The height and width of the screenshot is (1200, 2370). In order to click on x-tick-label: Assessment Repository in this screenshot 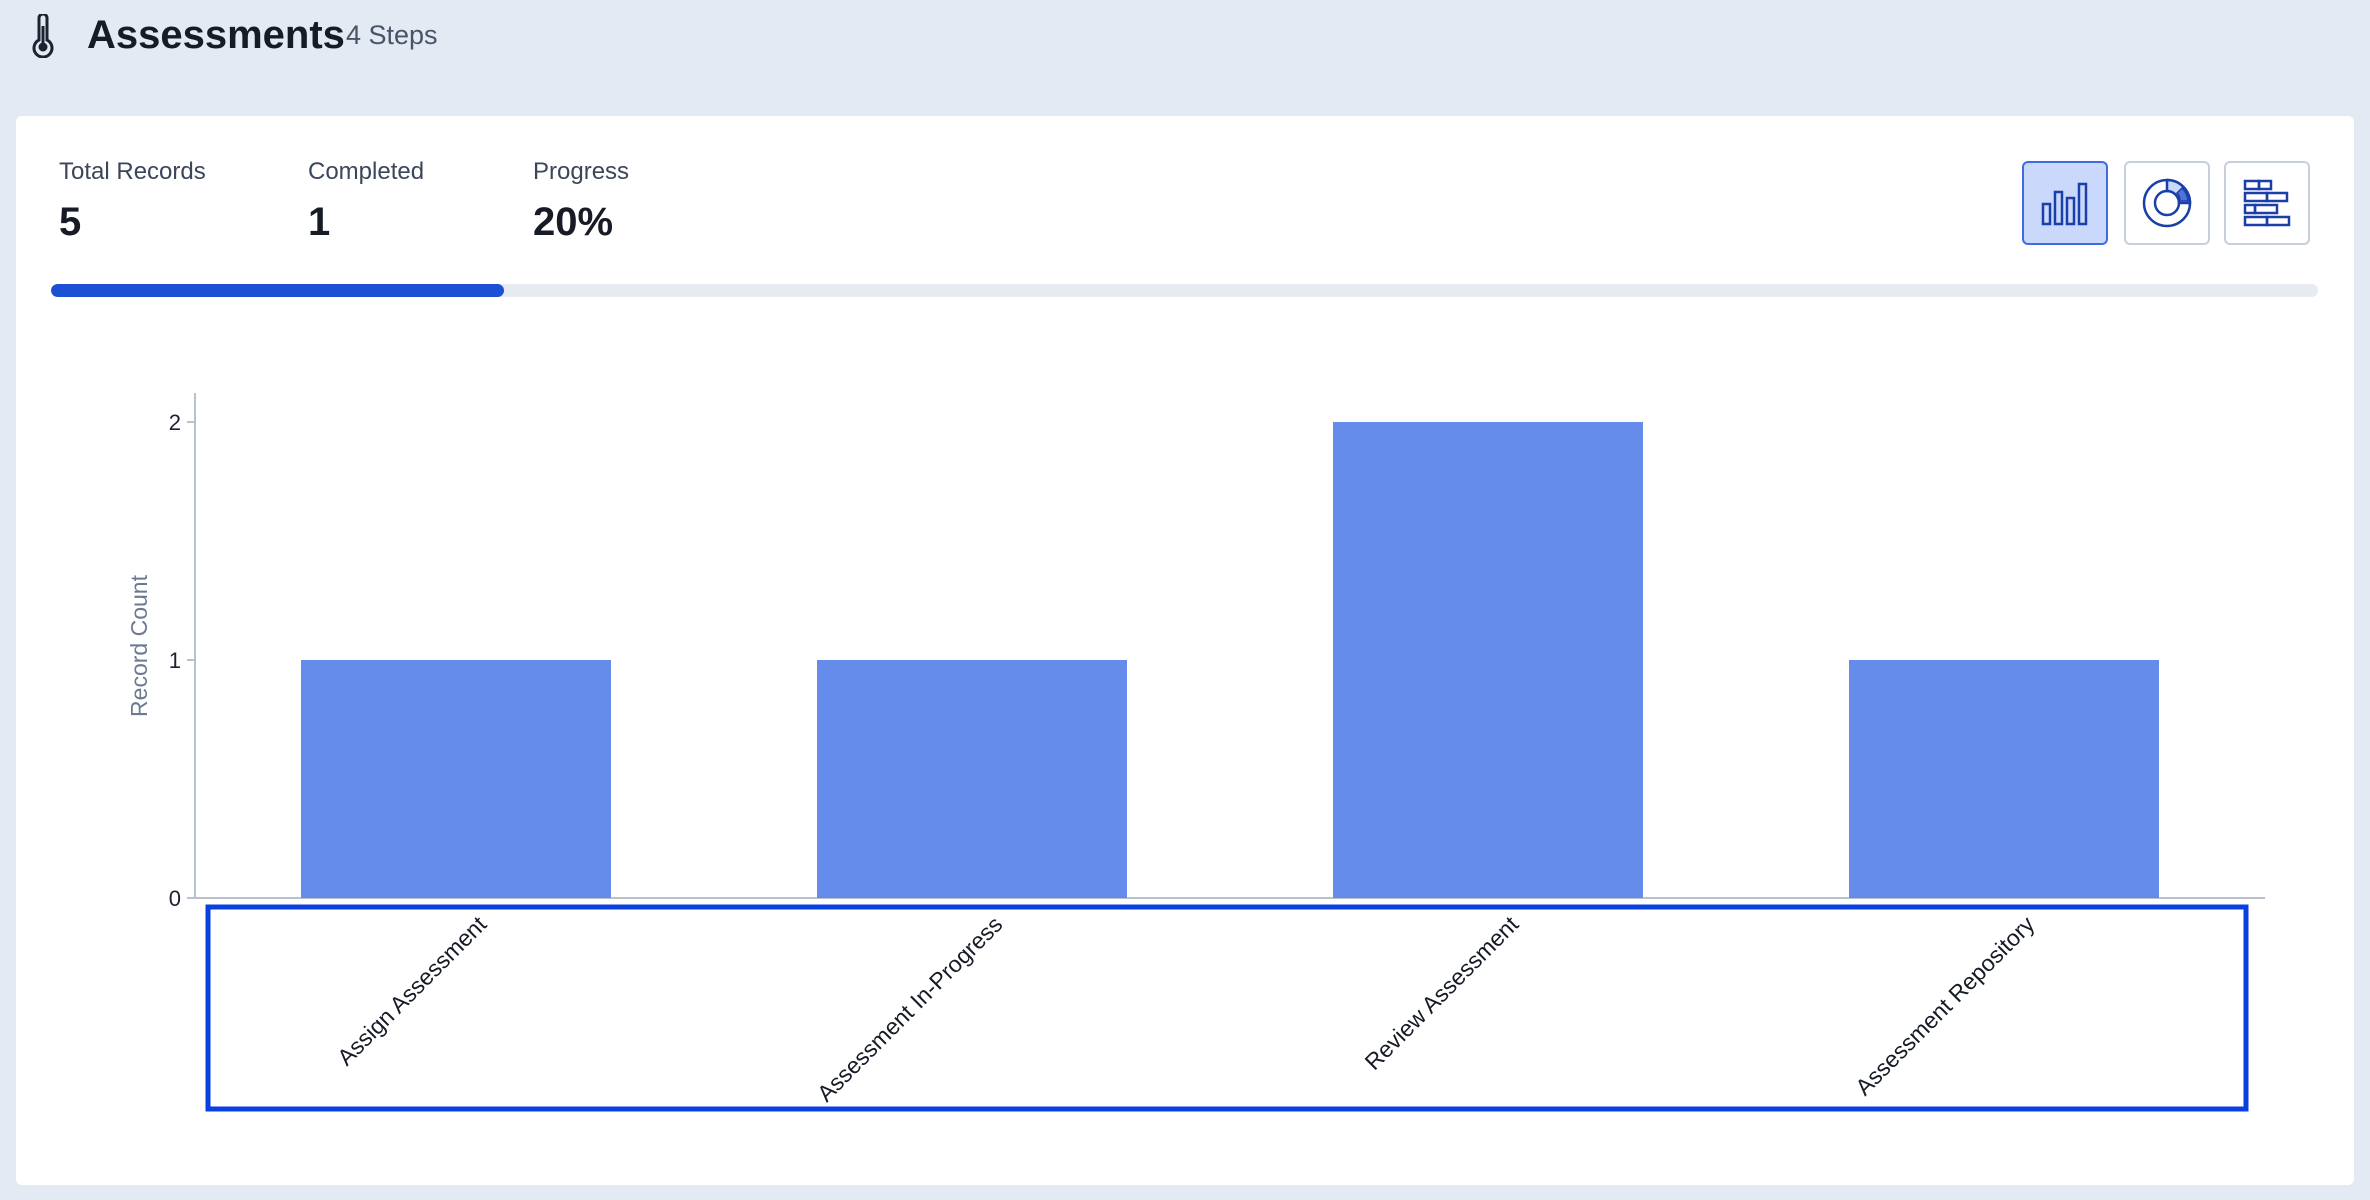, I will do `click(1945, 1006)`.